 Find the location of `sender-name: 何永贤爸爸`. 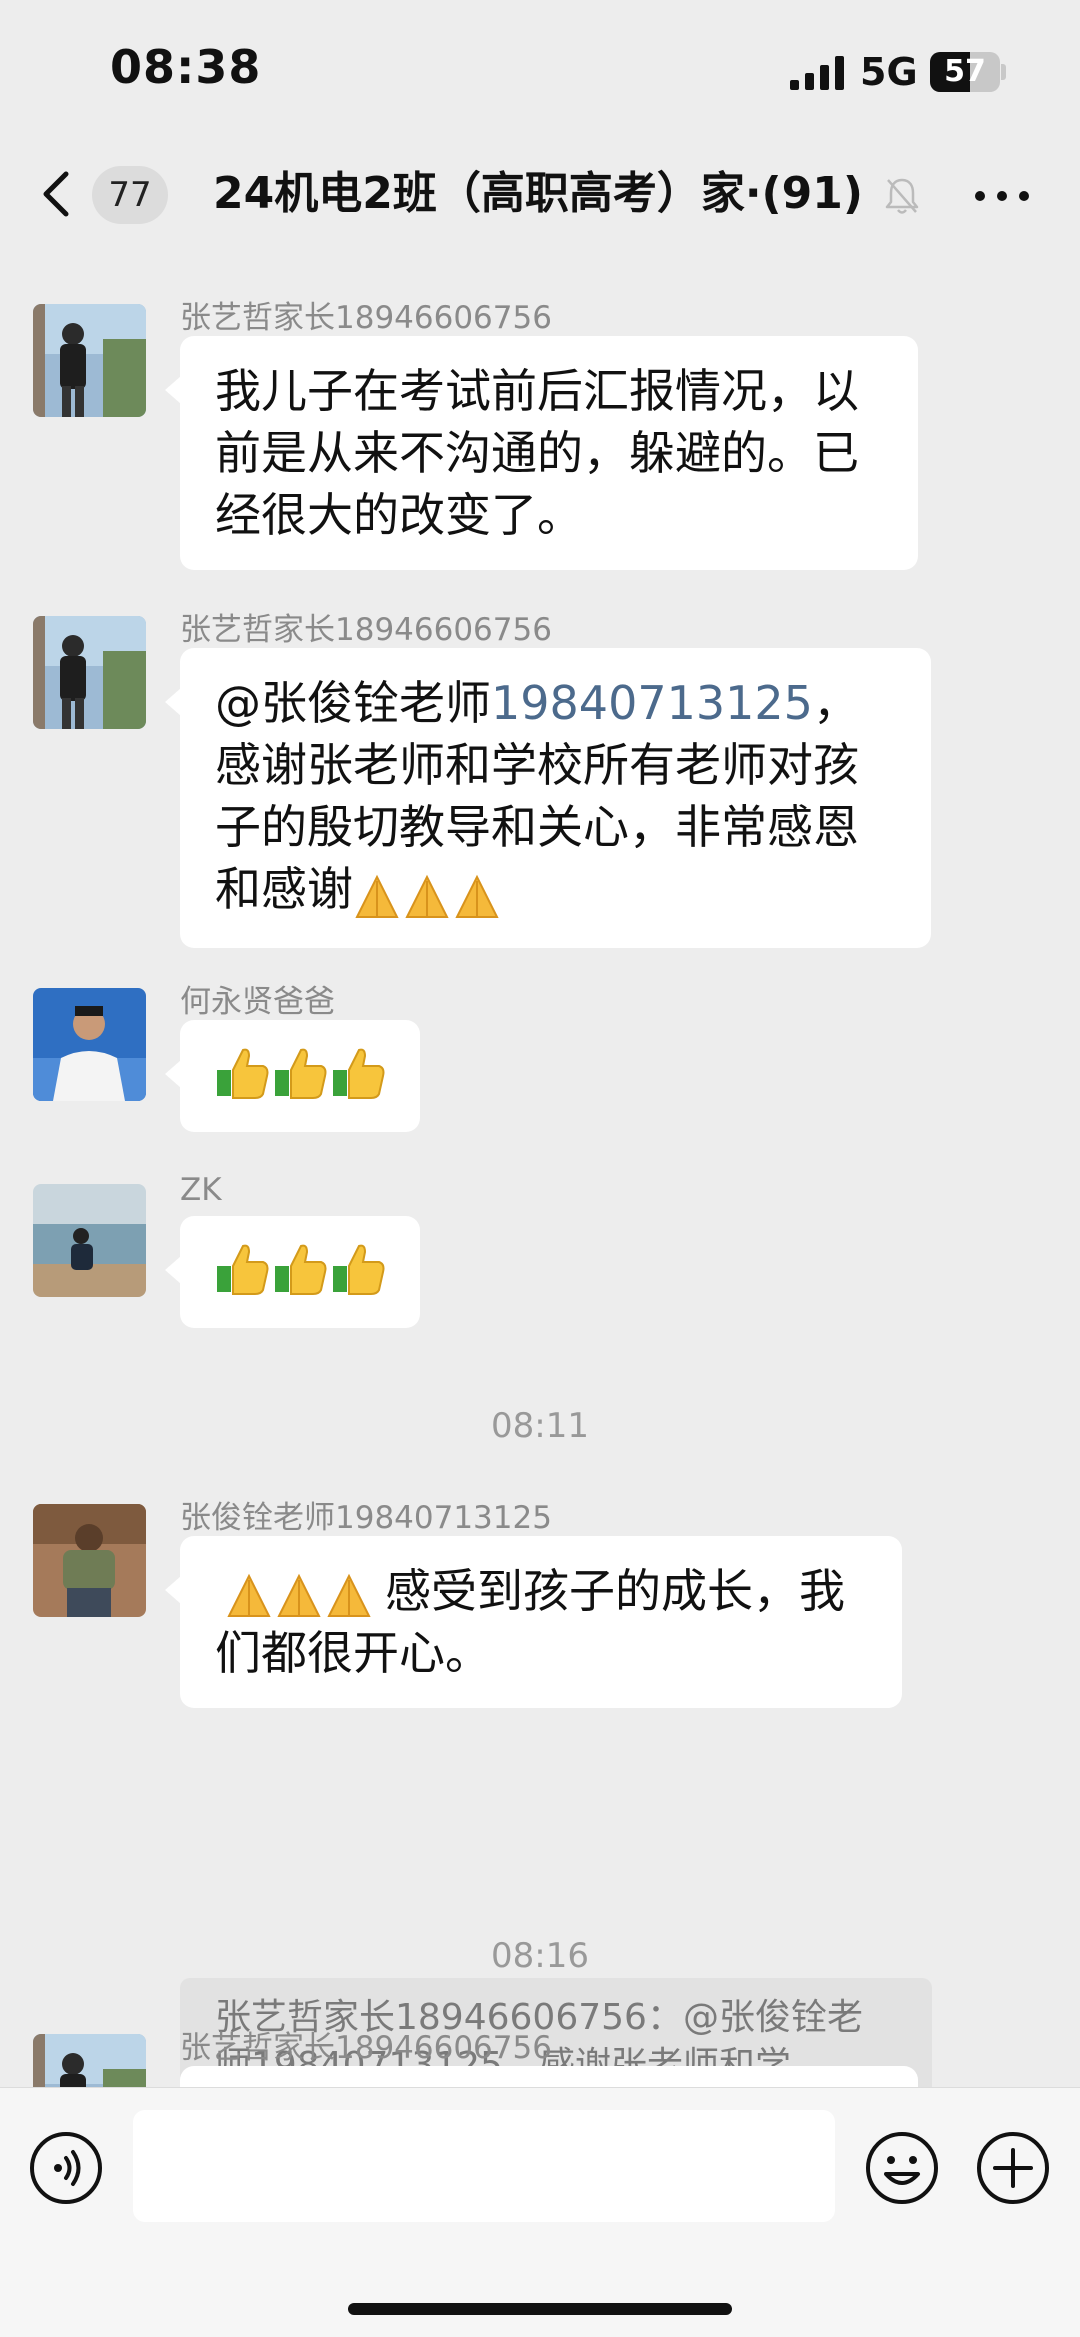

sender-name: 何永贤爸爸 is located at coordinates (257, 1002).